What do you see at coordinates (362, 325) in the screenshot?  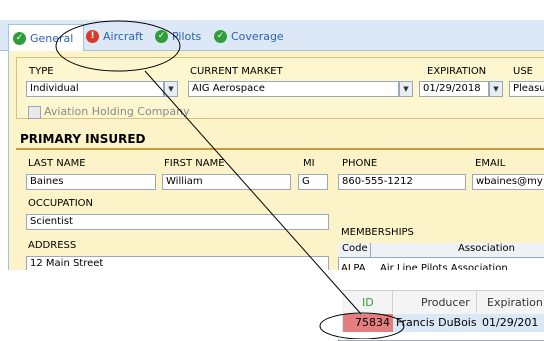 I see `callout-ellipse-id` at bounding box center [362, 325].